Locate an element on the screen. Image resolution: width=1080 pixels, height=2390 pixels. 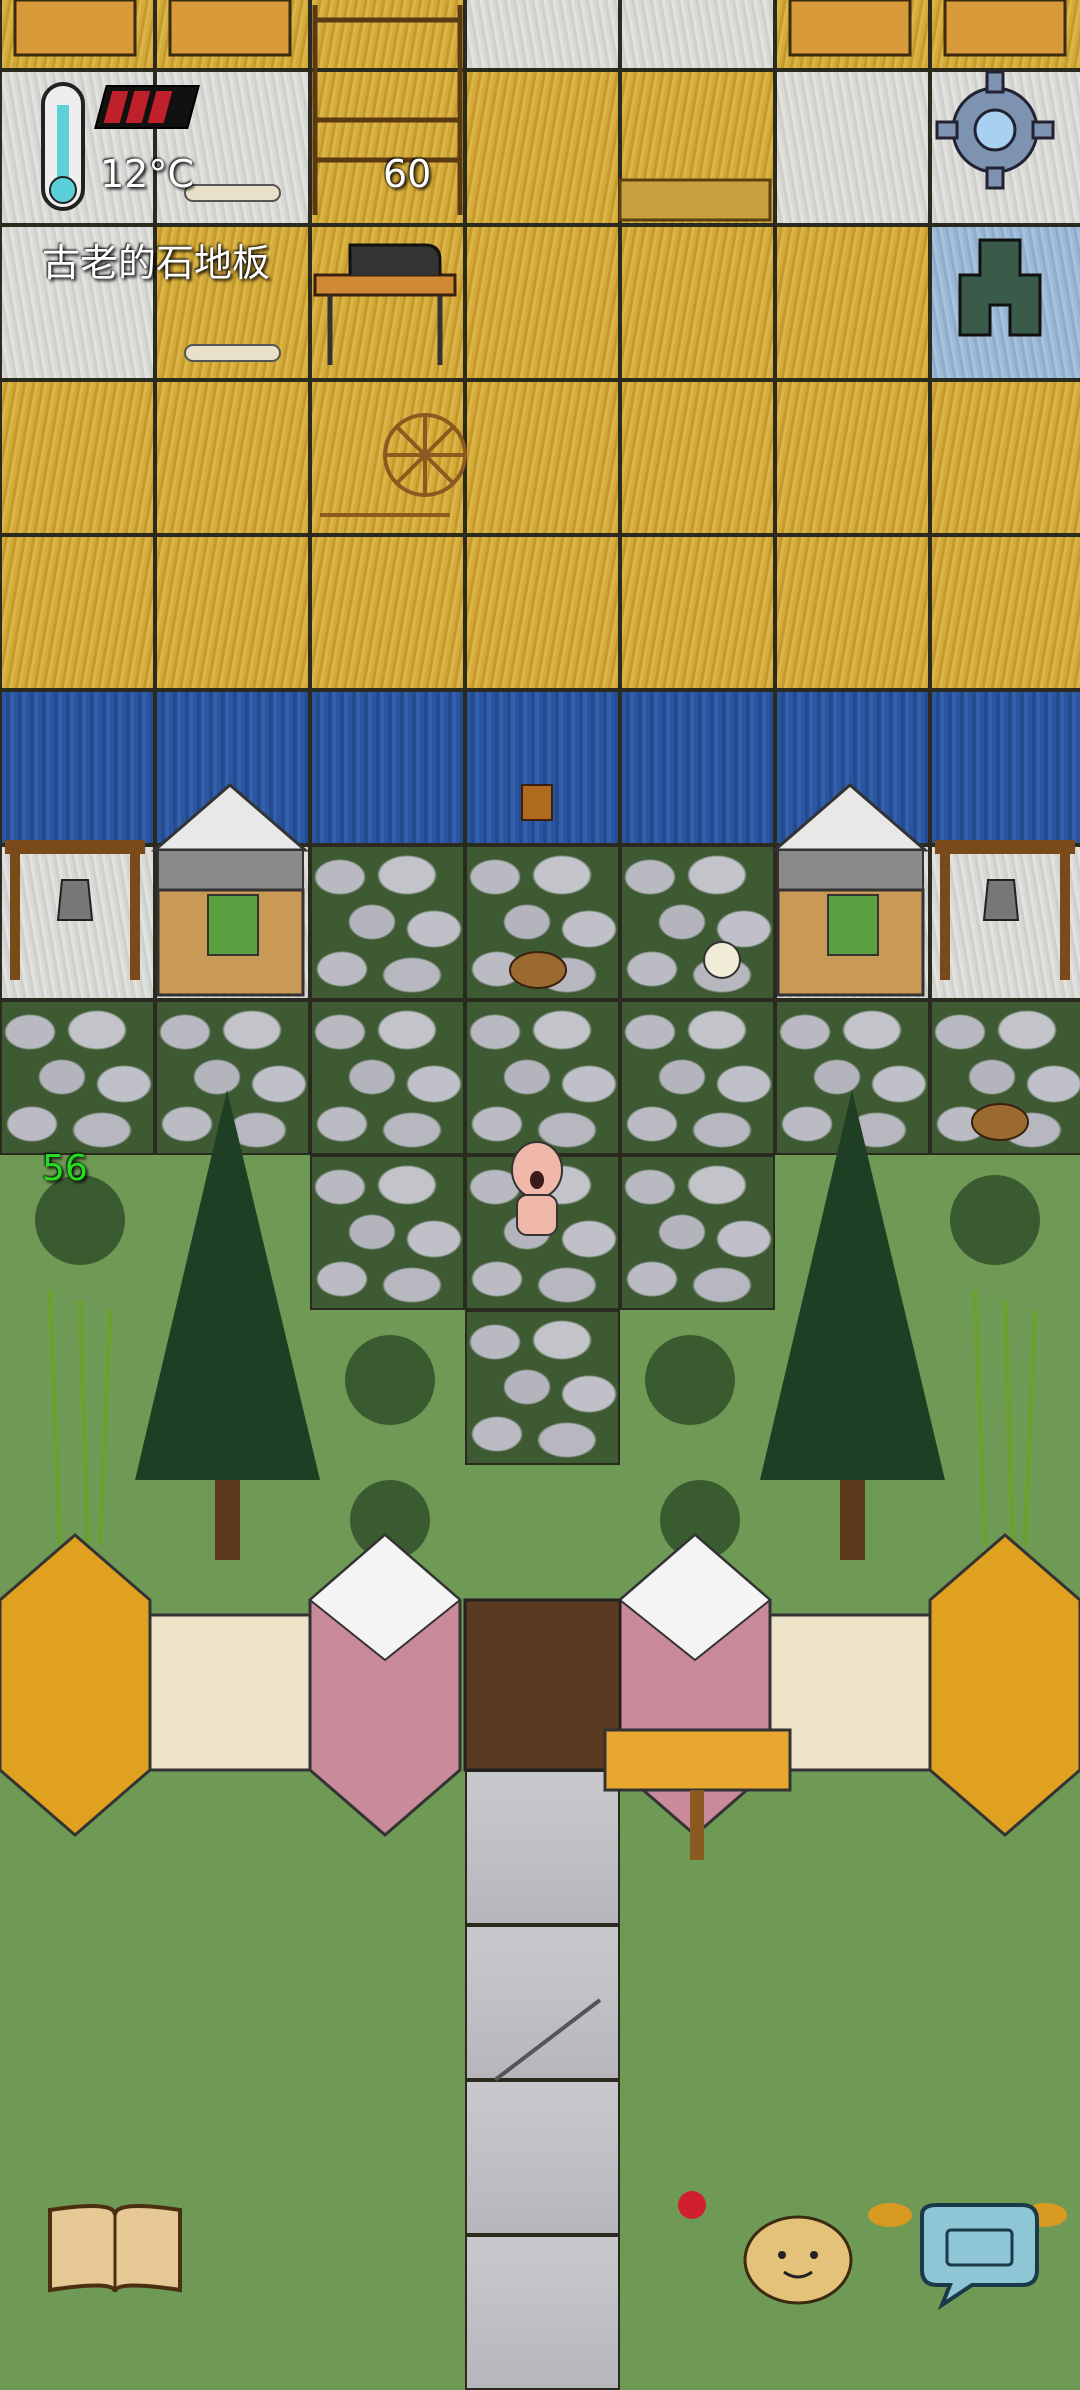
stick is located at coordinates (547, 2040).